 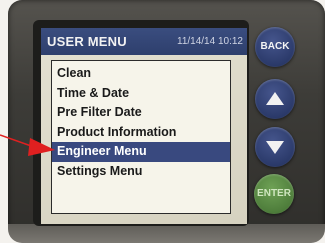 I want to click on screen-header: USER MENU 11/14/14 10:12, so click(x=144, y=41).